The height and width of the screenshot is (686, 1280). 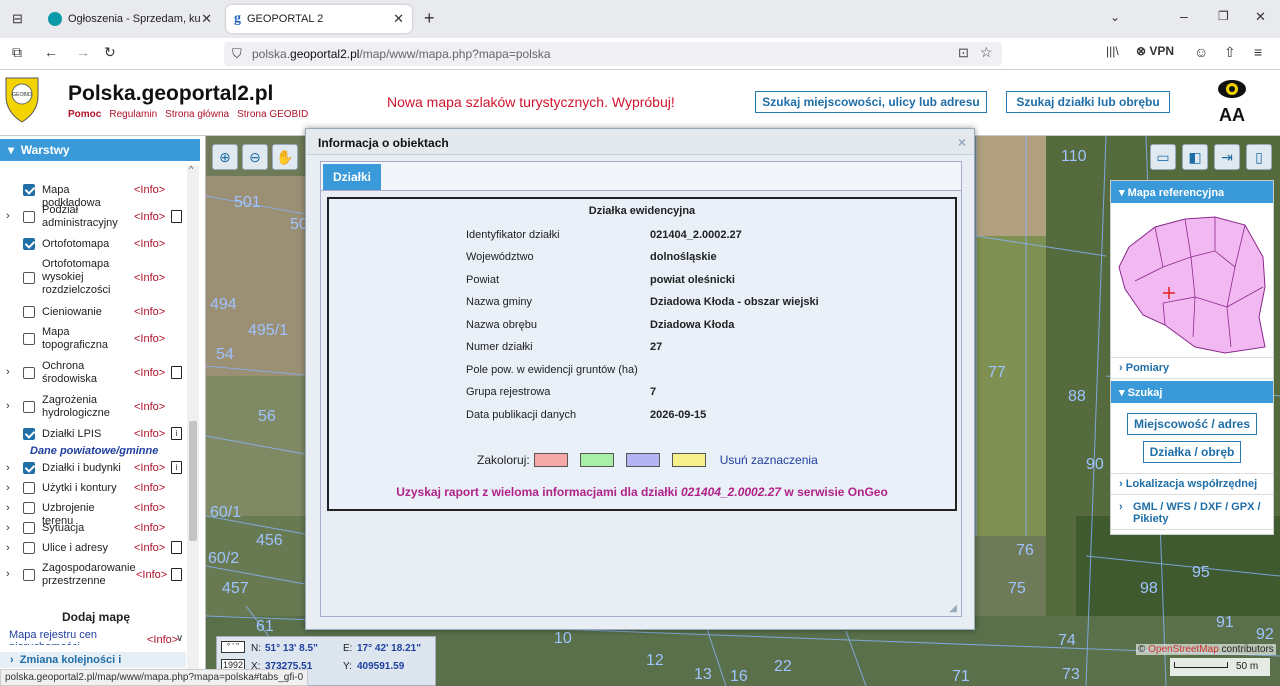 I want to click on reference-map-poland, so click(x=1193, y=281).